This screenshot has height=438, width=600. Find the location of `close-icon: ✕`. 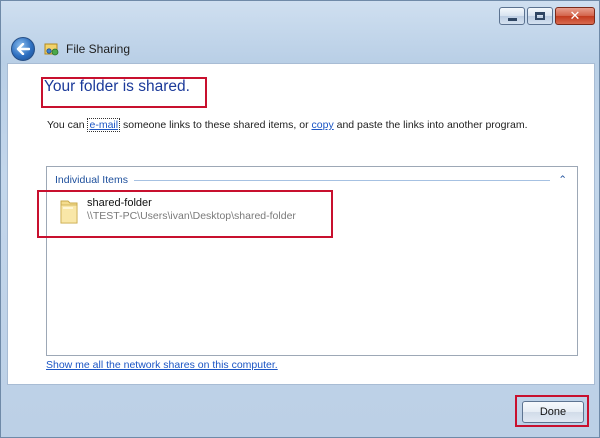

close-icon: ✕ is located at coordinates (575, 16).